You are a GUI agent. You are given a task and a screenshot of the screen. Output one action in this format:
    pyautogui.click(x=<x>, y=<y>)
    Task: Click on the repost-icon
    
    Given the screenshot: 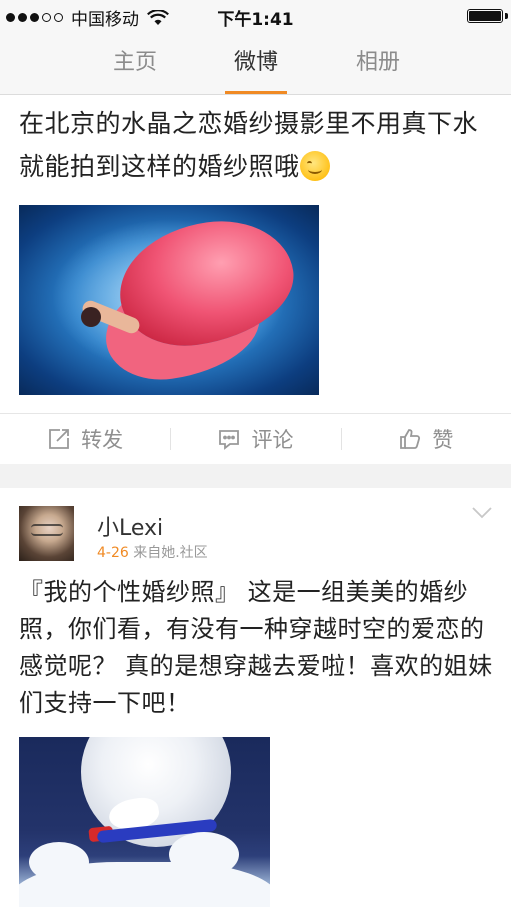 What is the action you would take?
    pyautogui.click(x=59, y=439)
    